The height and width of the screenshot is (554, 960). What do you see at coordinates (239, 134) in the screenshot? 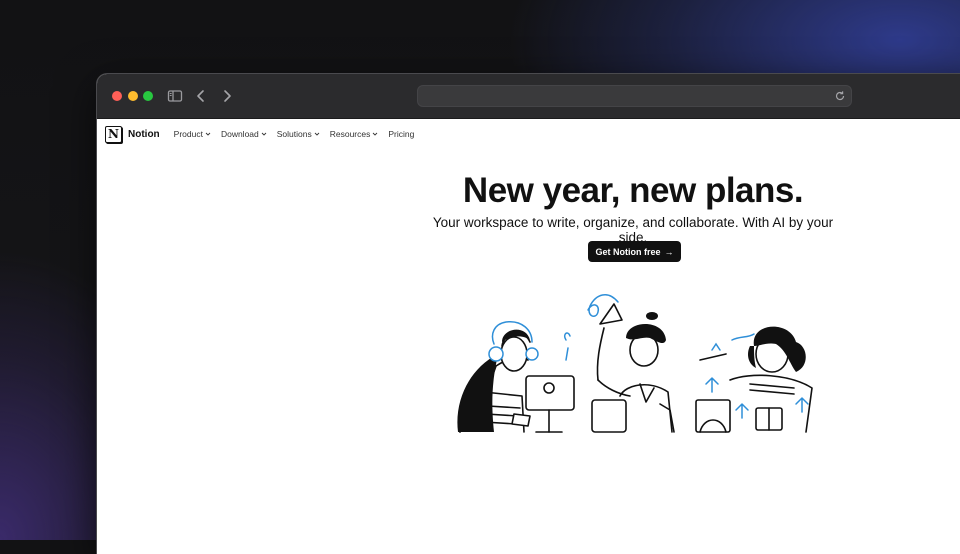
I see `nav-item-label: Download` at bounding box center [239, 134].